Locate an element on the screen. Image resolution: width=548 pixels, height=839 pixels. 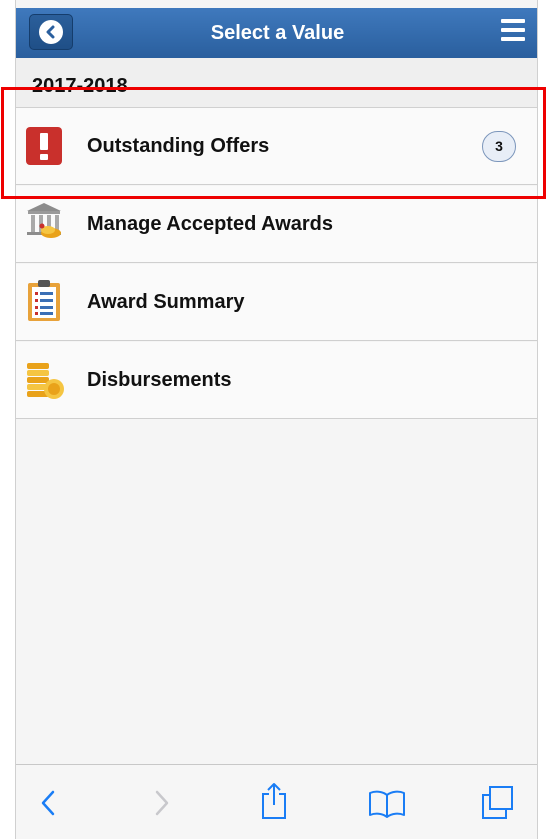
bookmarks-icon is located at coordinates (387, 806).